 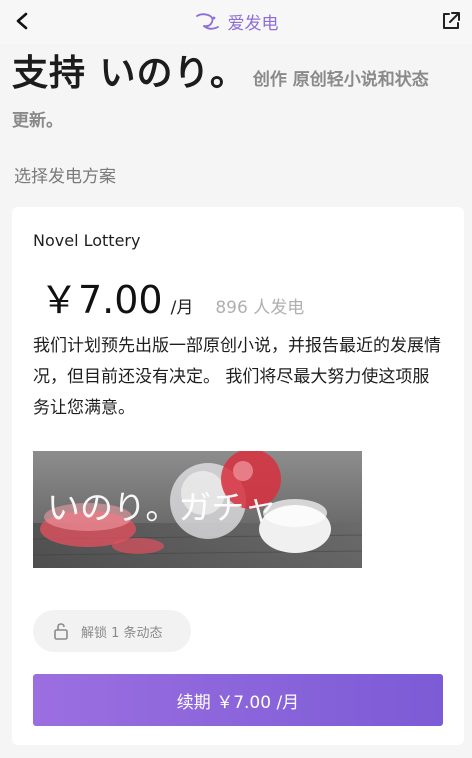 What do you see at coordinates (162, 507) in the screenshot?
I see `banner-text: いのり。ガチャ` at bounding box center [162, 507].